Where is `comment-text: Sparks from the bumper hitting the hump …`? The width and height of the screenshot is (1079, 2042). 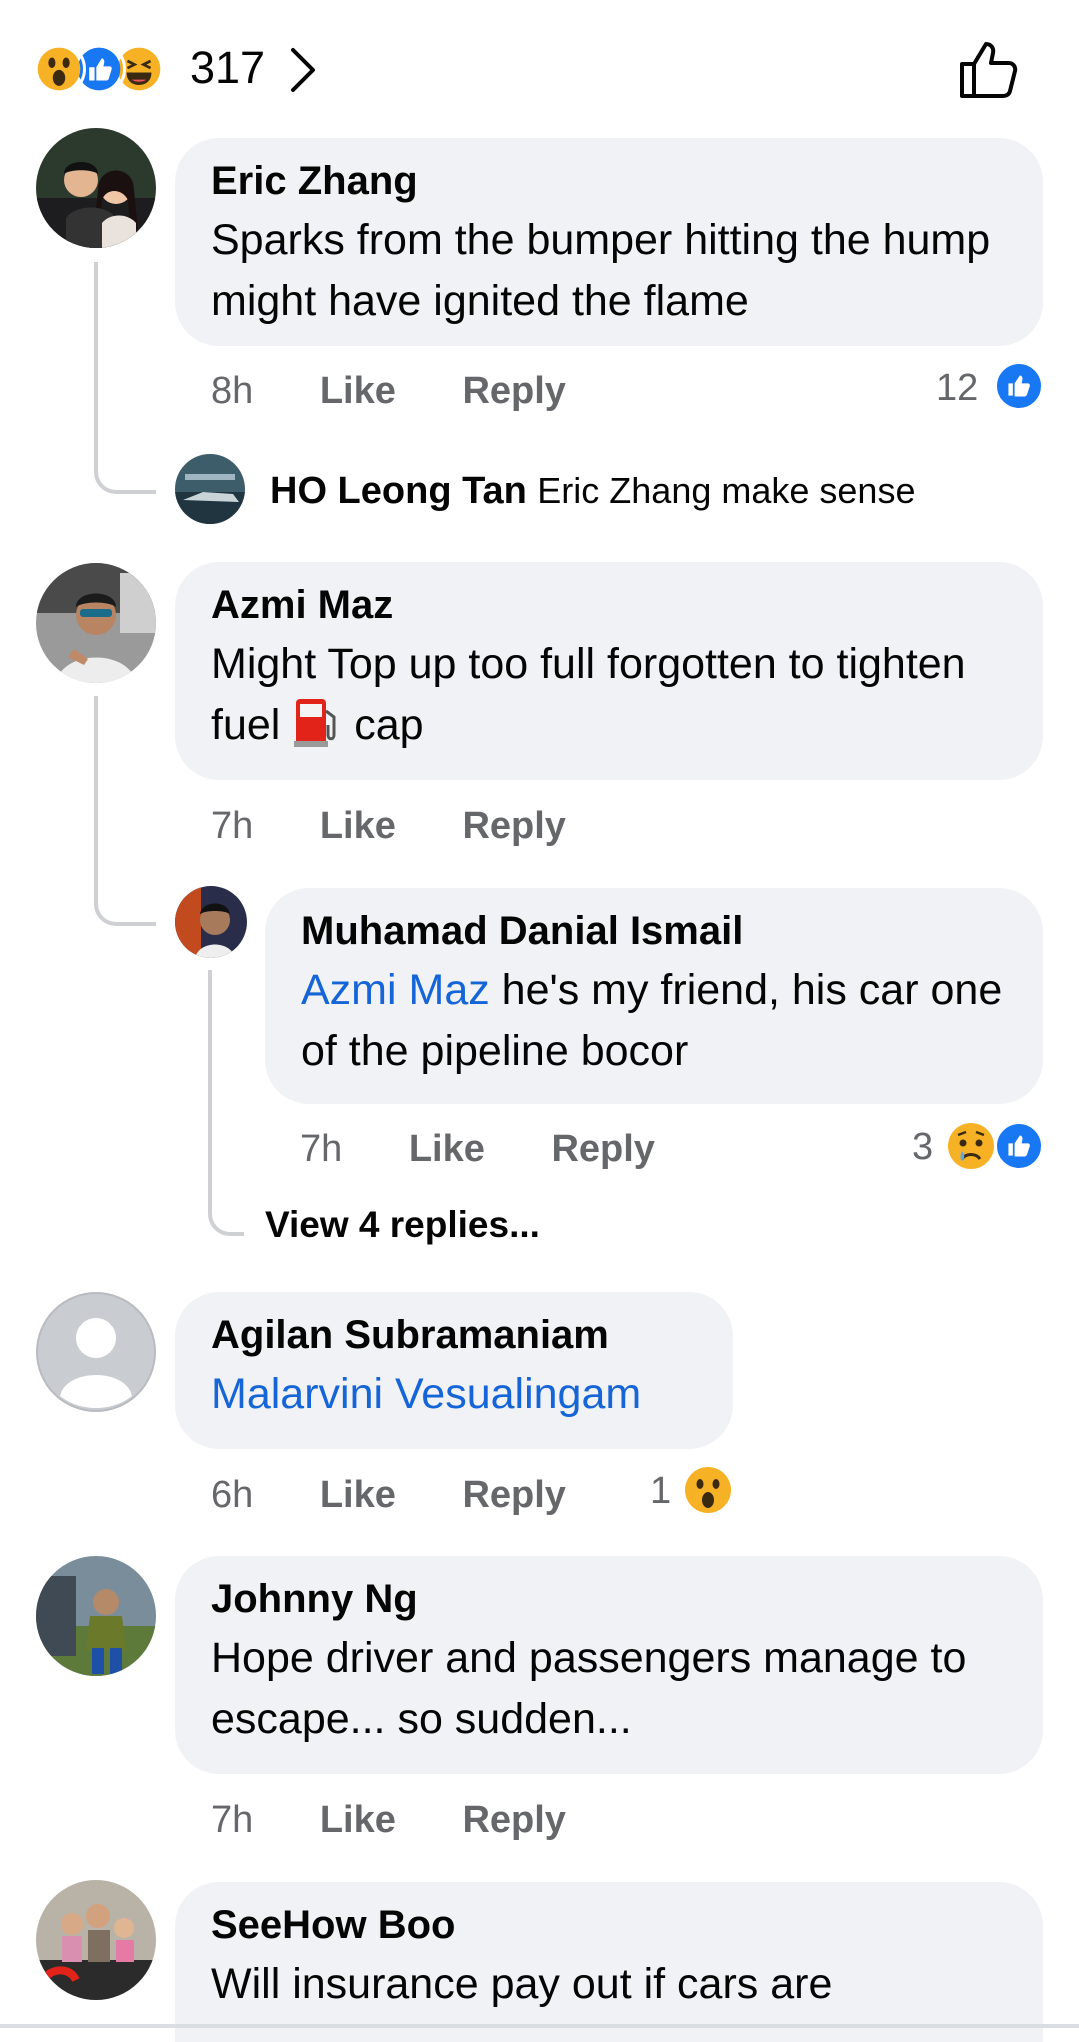
comment-text: Sparks from the bumper hitting the hump … is located at coordinates (601, 270).